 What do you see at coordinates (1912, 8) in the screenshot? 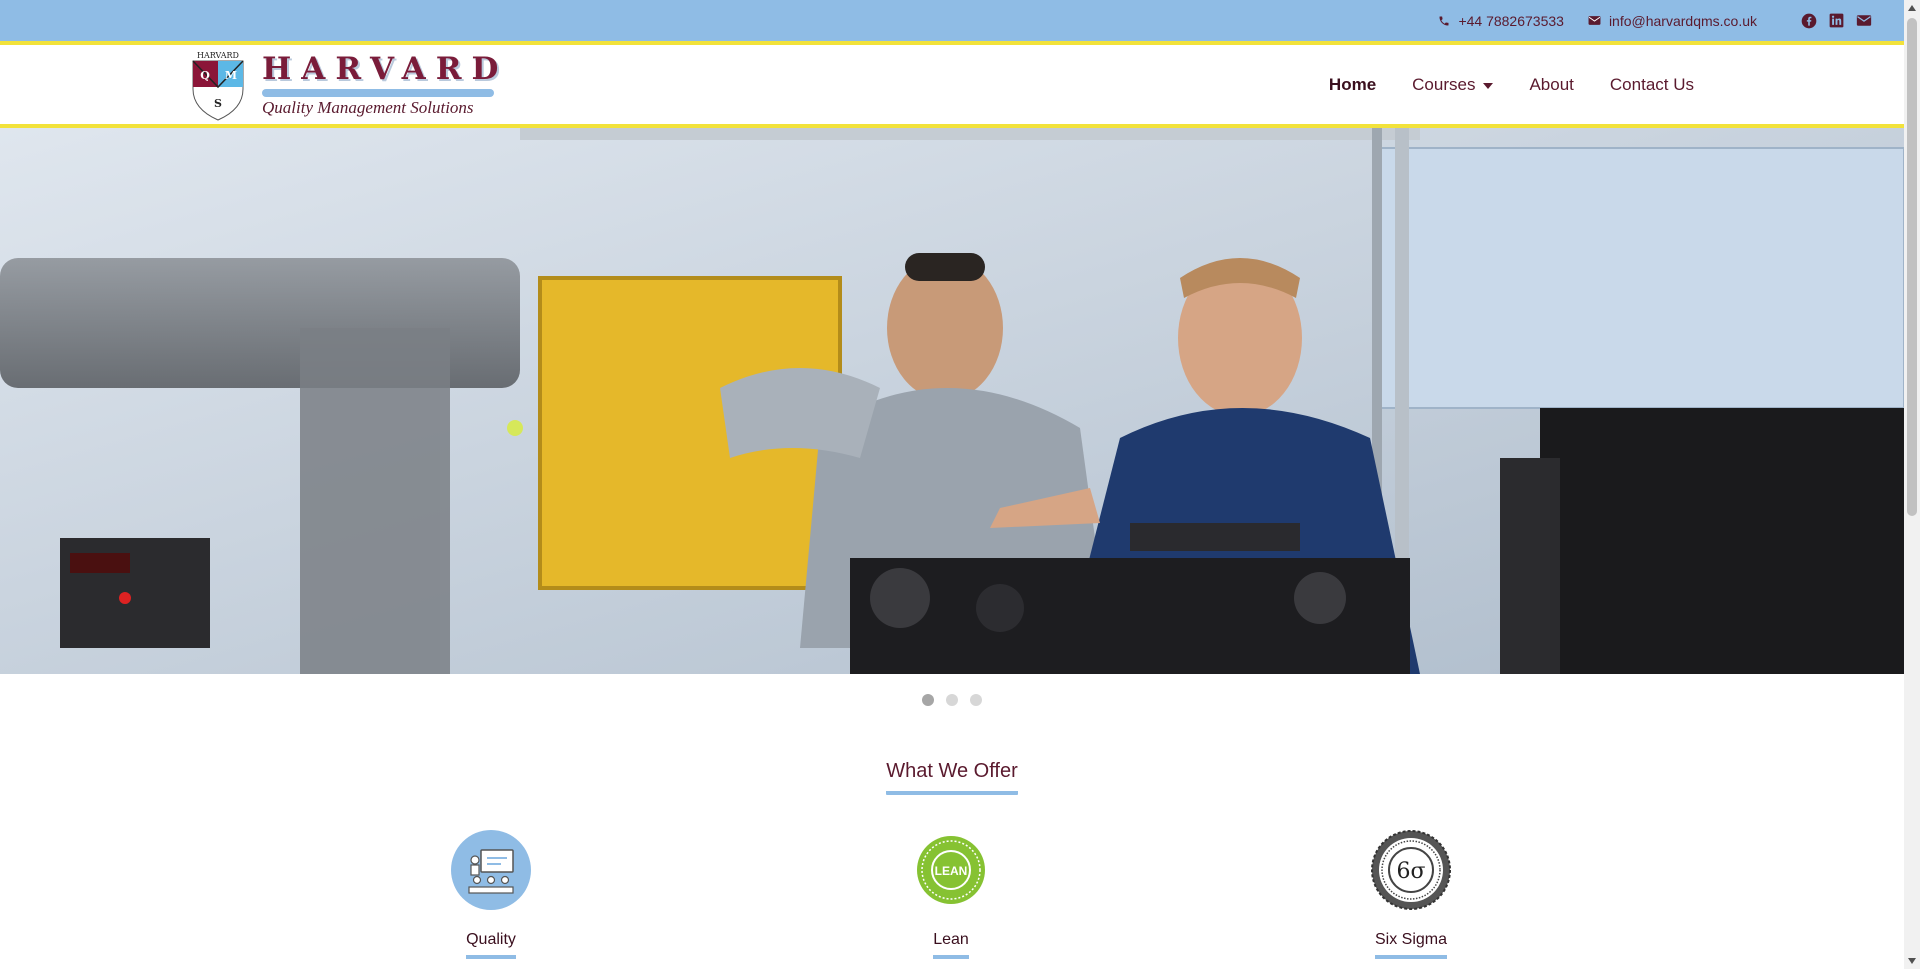
I see `scroll-up-arrow` at bounding box center [1912, 8].